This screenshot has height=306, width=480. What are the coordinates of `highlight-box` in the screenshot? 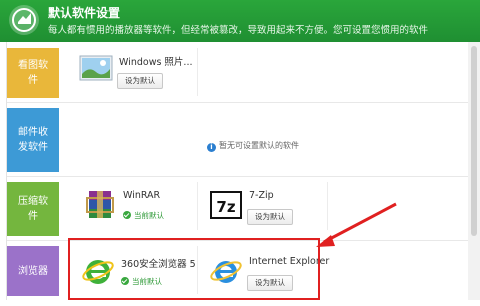 It's located at (194, 269).